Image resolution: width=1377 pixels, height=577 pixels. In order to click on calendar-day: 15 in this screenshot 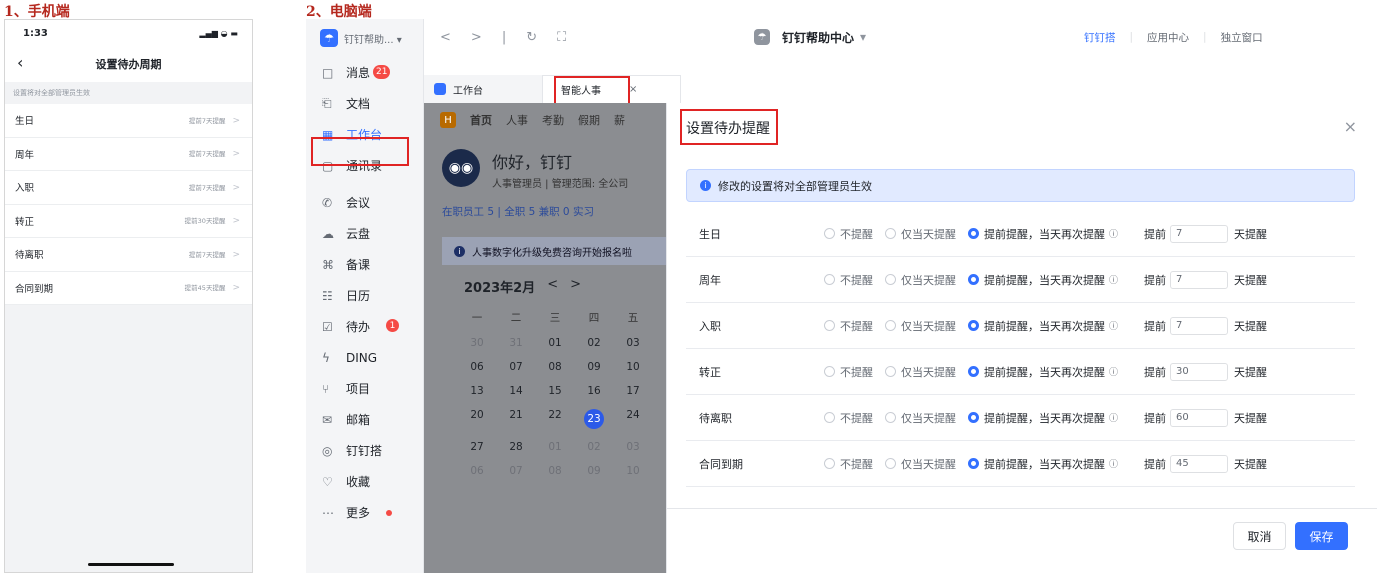, I will do `click(555, 391)`.